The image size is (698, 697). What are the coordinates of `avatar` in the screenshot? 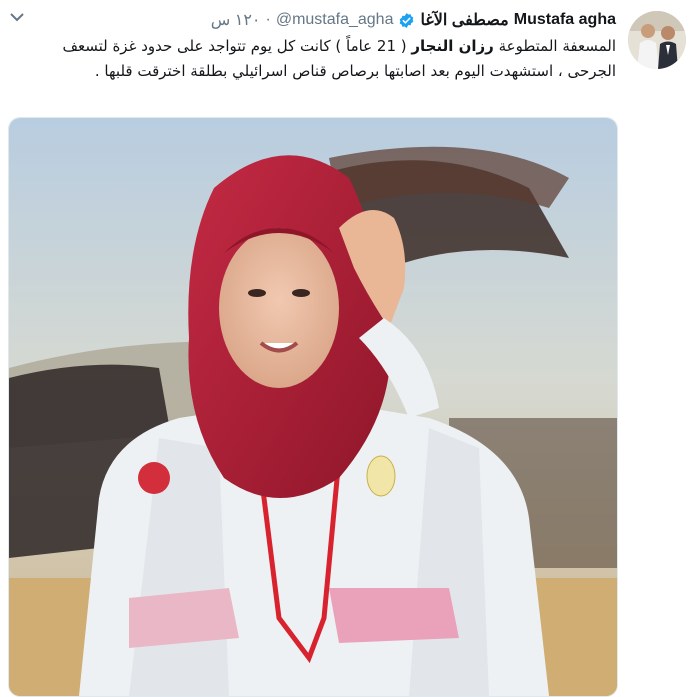 It's located at (657, 40).